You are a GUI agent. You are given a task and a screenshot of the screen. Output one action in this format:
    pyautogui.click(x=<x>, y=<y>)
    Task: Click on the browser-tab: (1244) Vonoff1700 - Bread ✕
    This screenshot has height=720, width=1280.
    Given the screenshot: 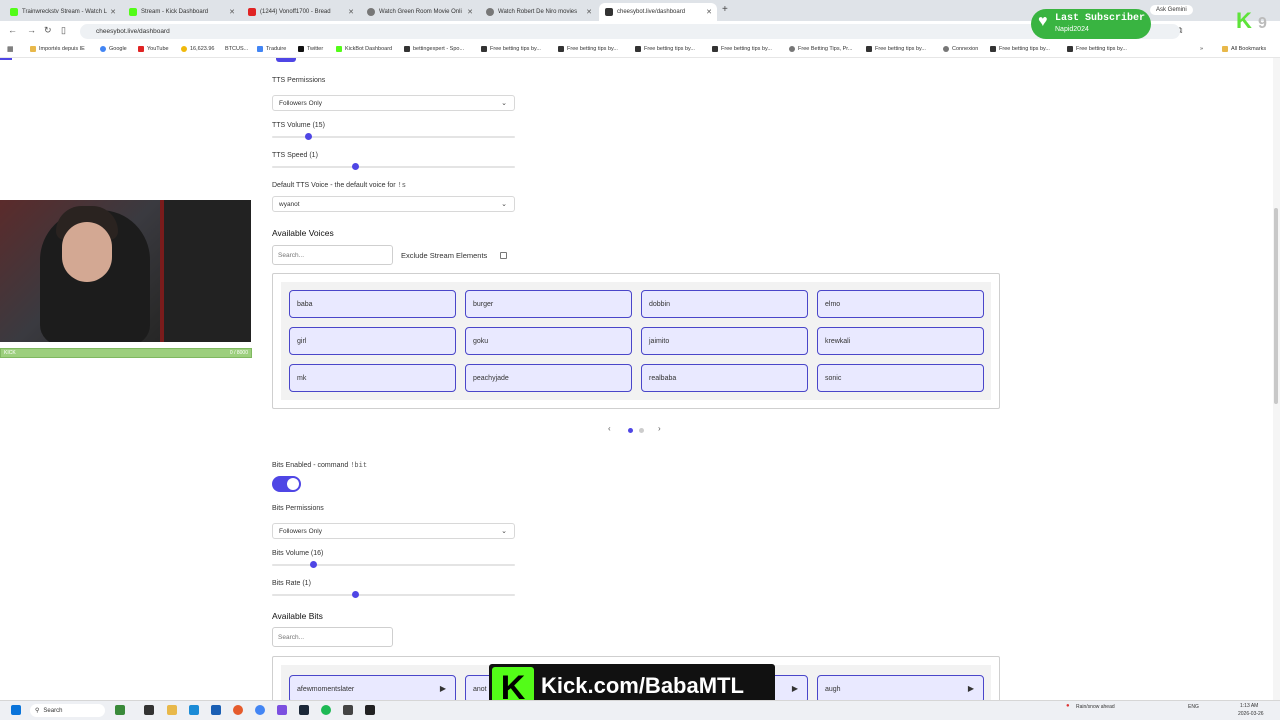 What is the action you would take?
    pyautogui.click(x=300, y=12)
    